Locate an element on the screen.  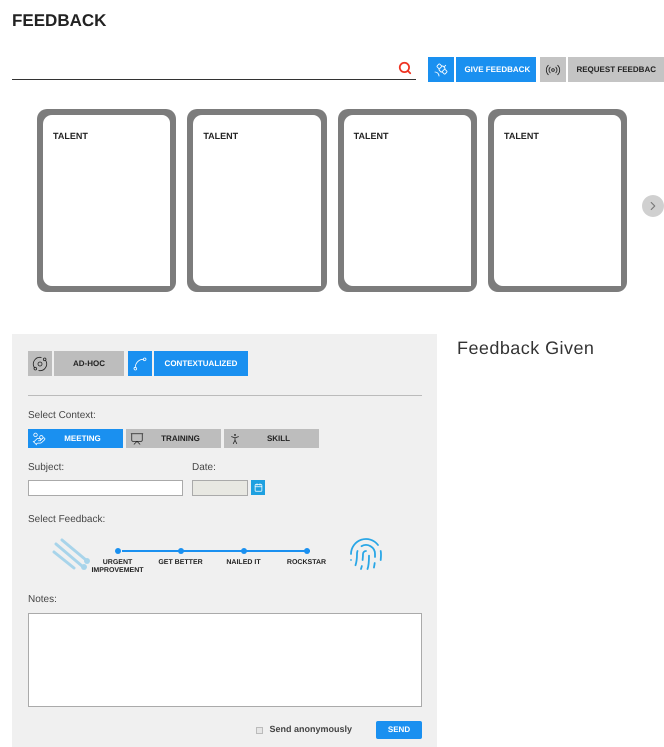
notes-field is located at coordinates (225, 660).